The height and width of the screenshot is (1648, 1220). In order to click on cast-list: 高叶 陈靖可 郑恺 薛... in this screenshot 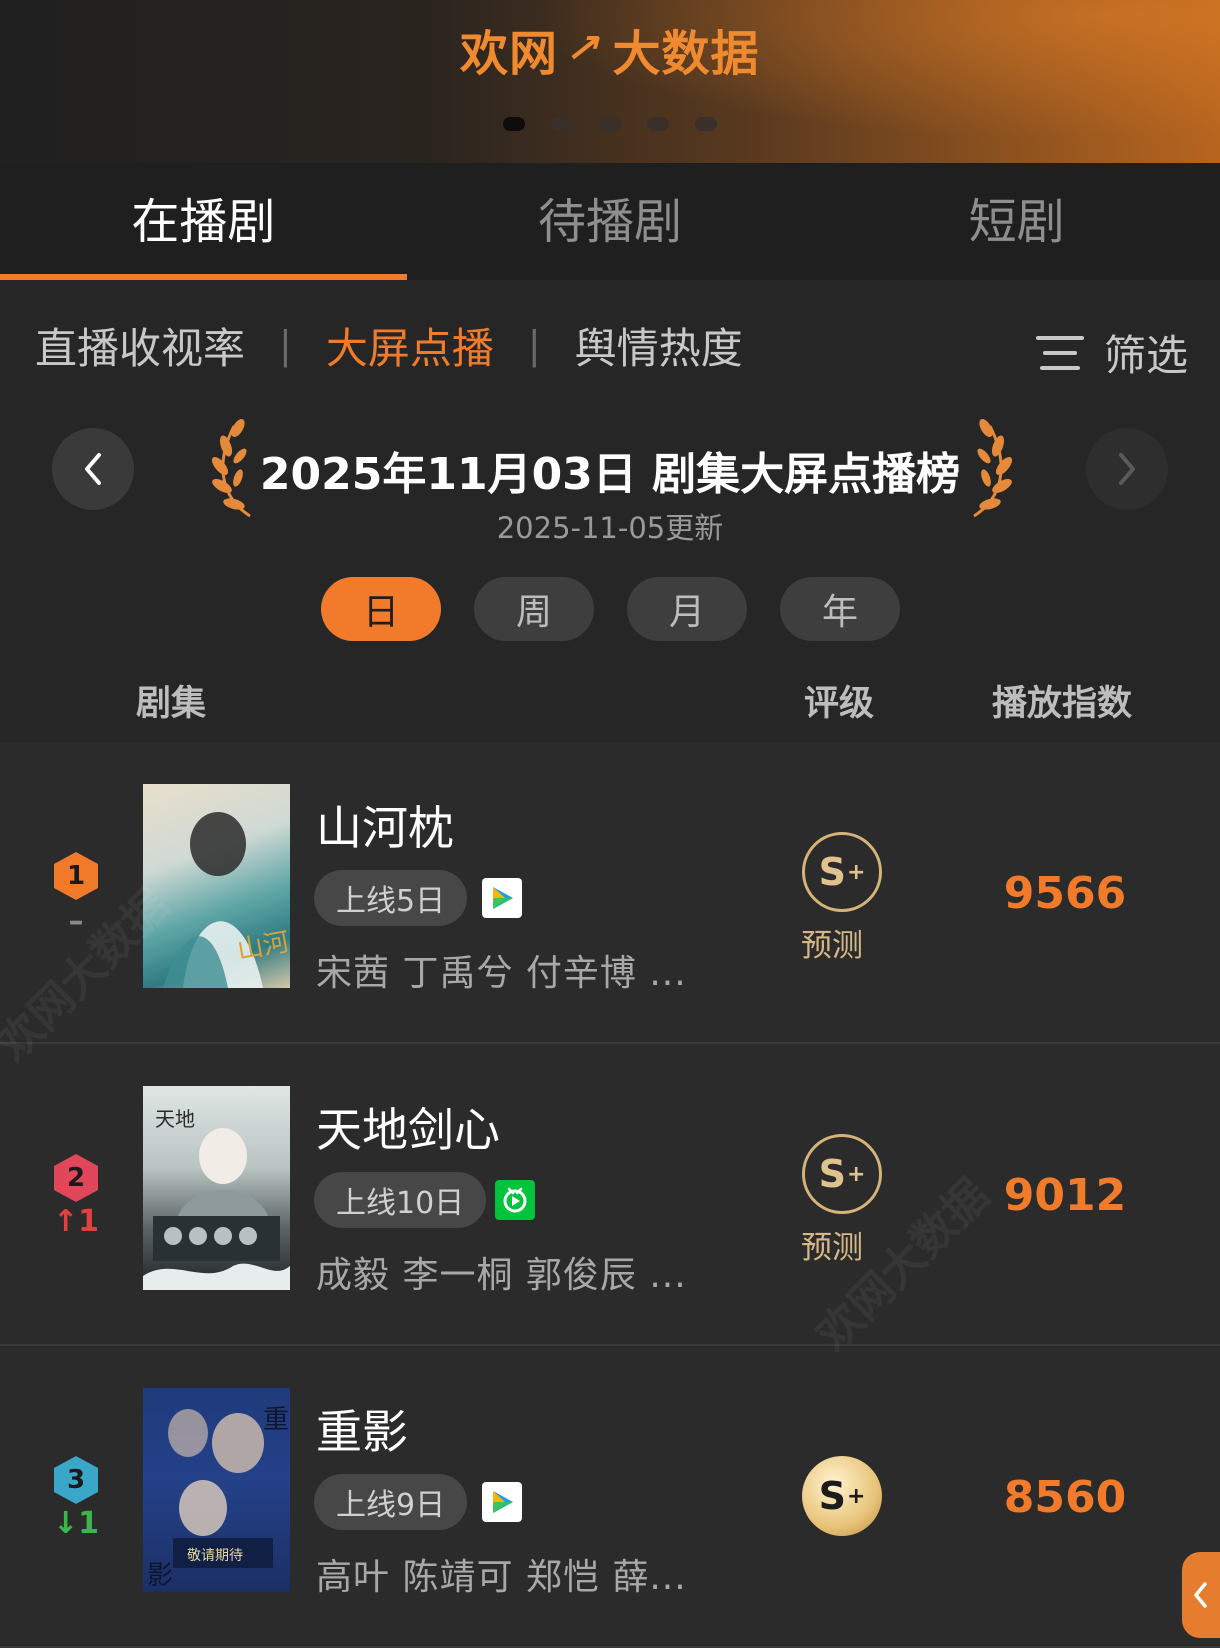, I will do `click(501, 1577)`.